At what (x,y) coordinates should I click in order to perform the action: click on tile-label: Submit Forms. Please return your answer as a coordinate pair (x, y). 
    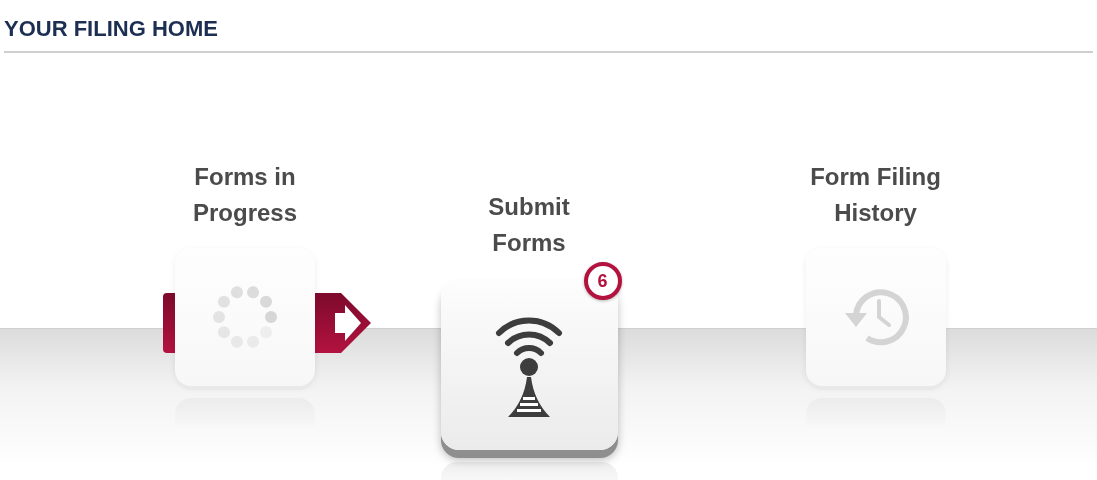
    Looking at the image, I should click on (529, 225).